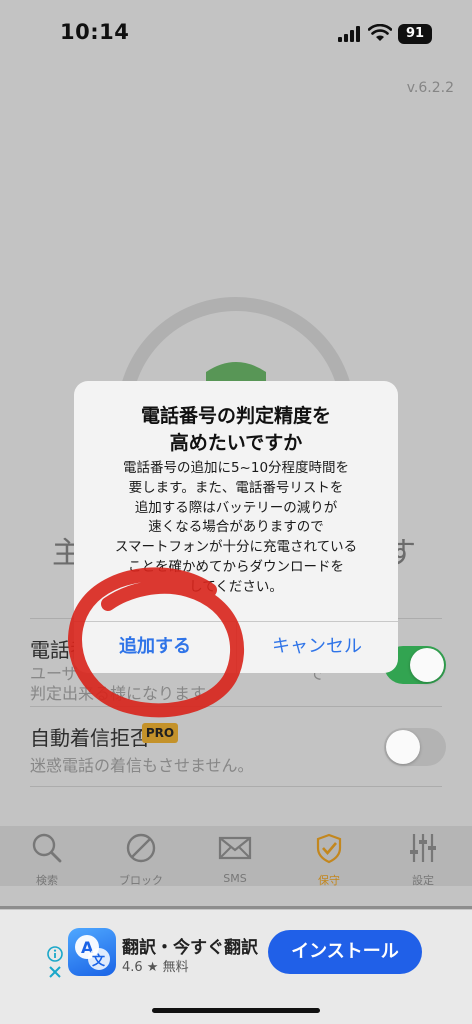 This screenshot has width=472, height=1024. I want to click on close-icon, so click(55, 972).